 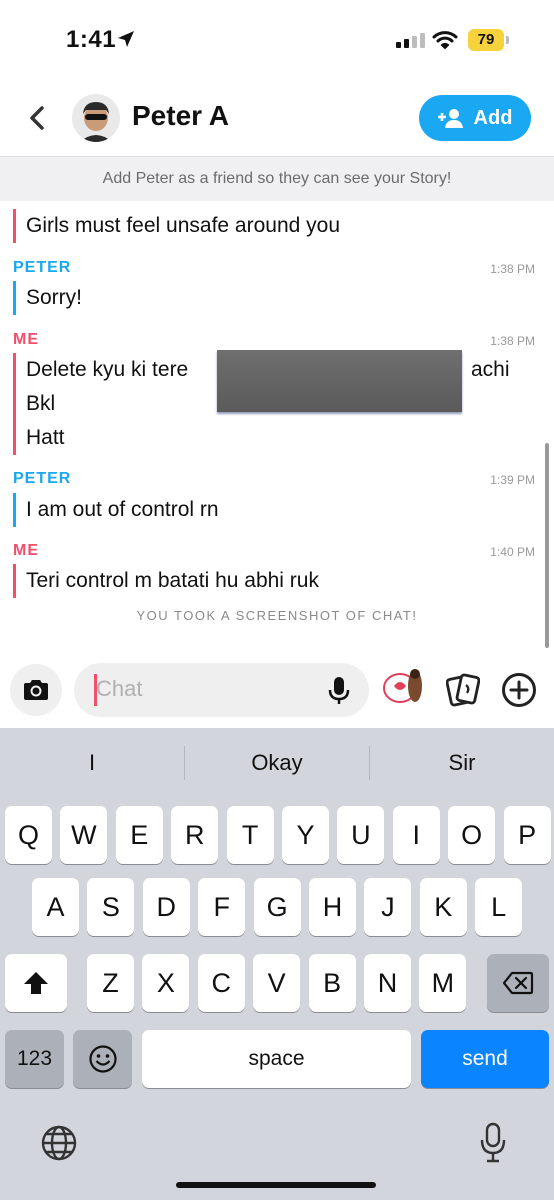 What do you see at coordinates (92, 763) in the screenshot?
I see `suggestion-item: I` at bounding box center [92, 763].